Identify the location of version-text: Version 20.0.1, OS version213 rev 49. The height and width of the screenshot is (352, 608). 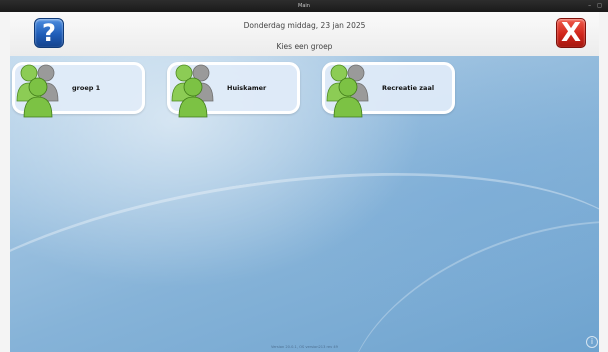
(304, 347).